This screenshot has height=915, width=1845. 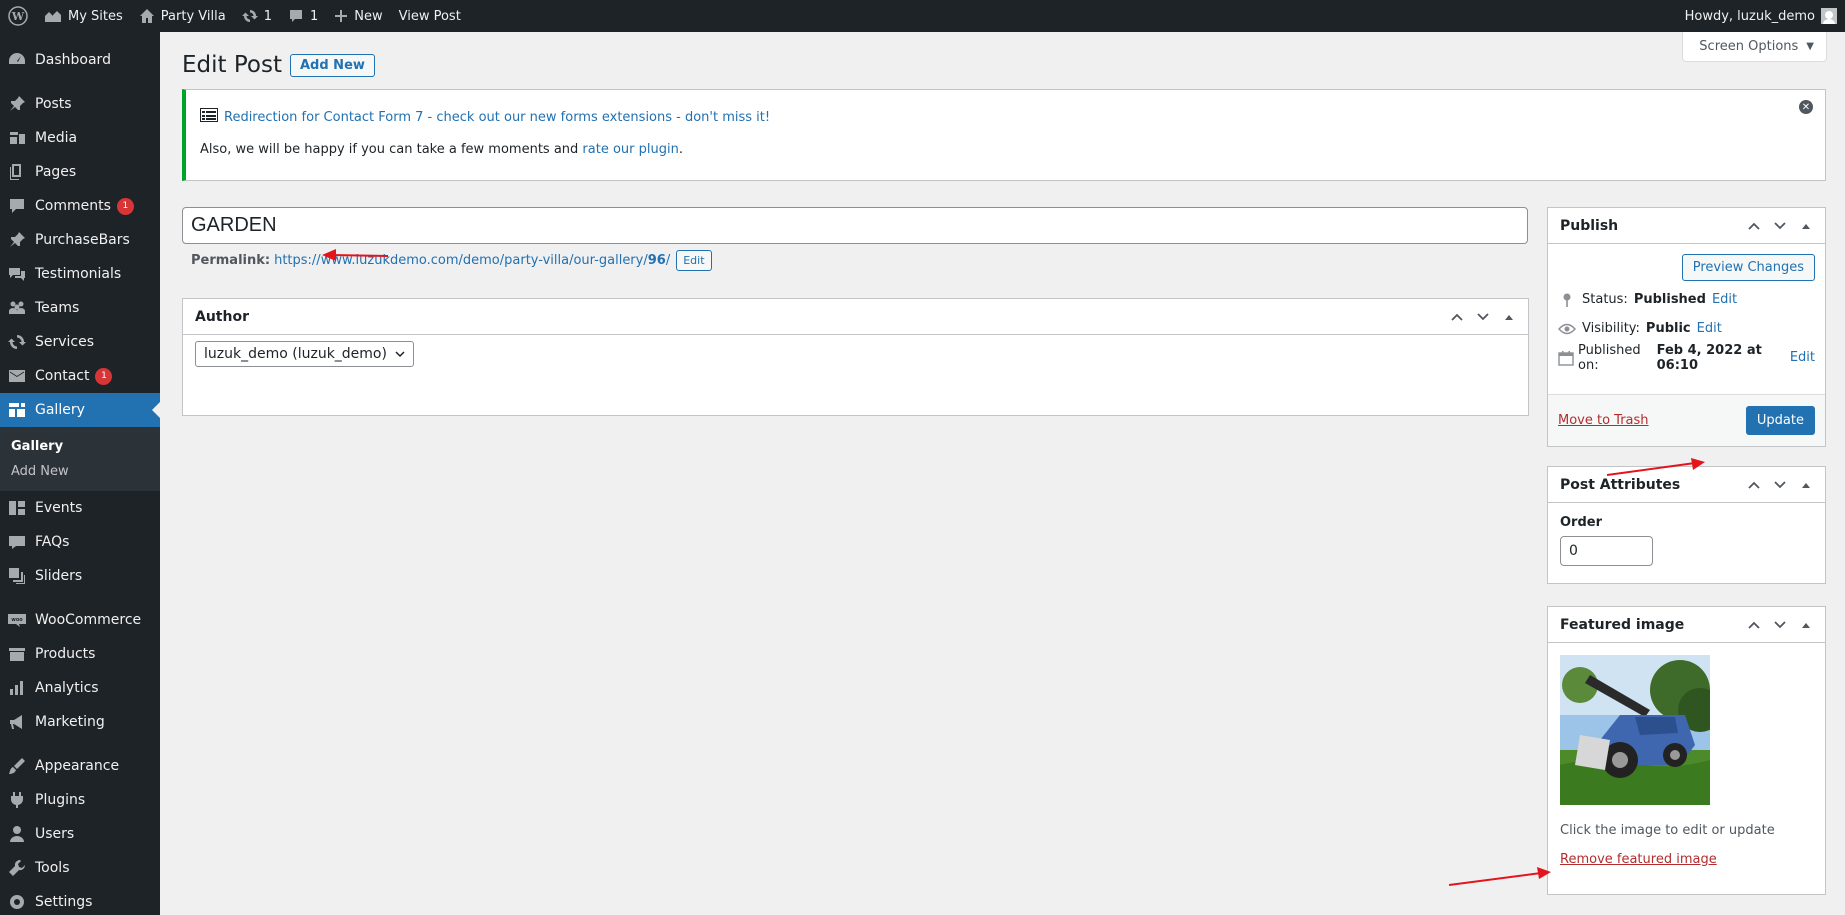 I want to click on author-metabox-header: Author, so click(x=855, y=317).